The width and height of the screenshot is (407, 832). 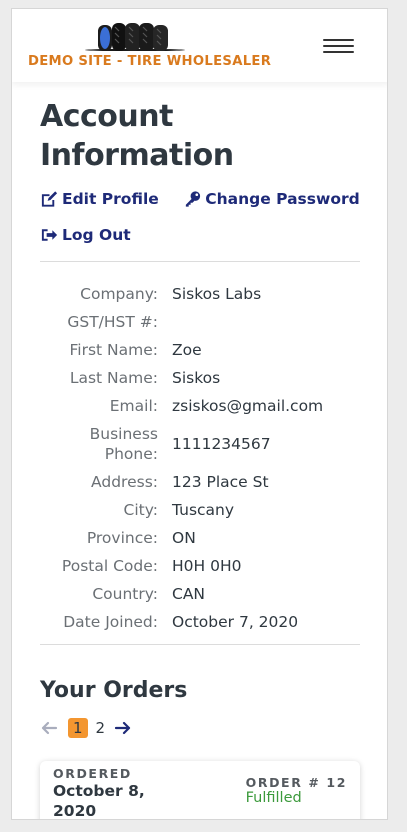 I want to click on detail-label: Date Joined:, so click(x=110, y=622).